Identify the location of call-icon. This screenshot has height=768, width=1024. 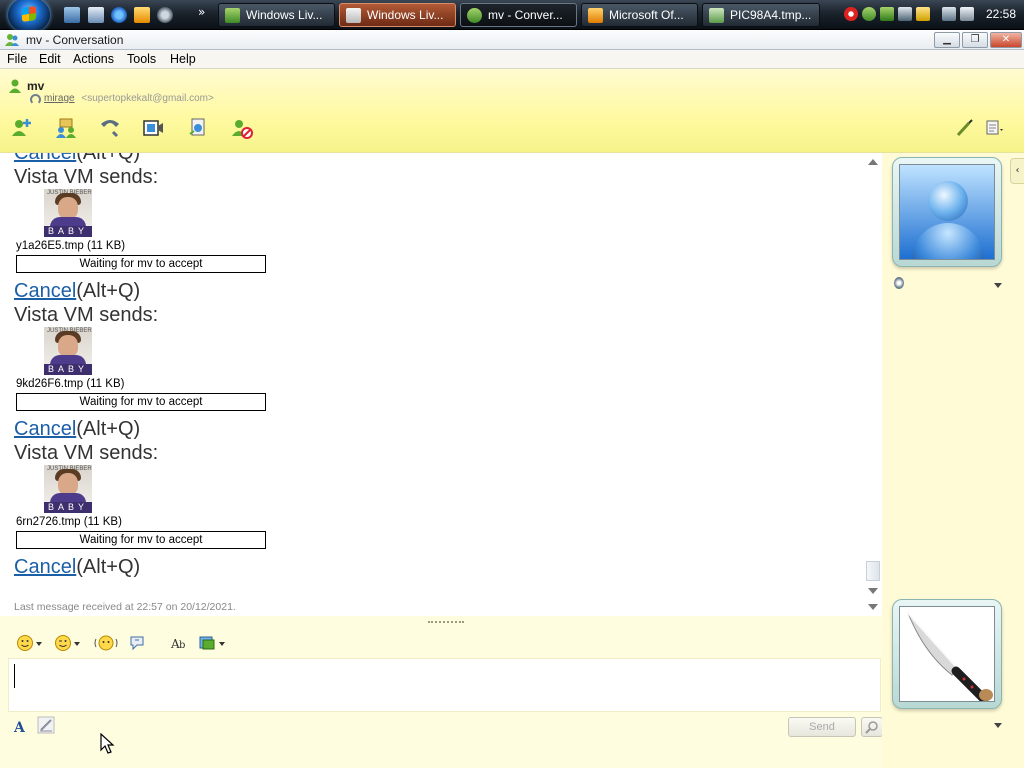
(110, 128).